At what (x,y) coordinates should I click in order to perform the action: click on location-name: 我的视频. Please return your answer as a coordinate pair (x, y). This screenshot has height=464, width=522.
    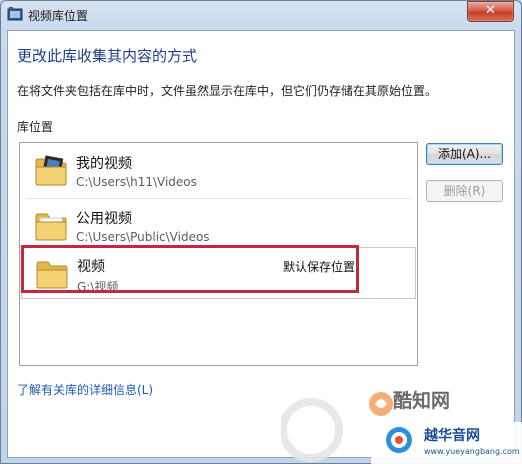
    Looking at the image, I should click on (104, 164).